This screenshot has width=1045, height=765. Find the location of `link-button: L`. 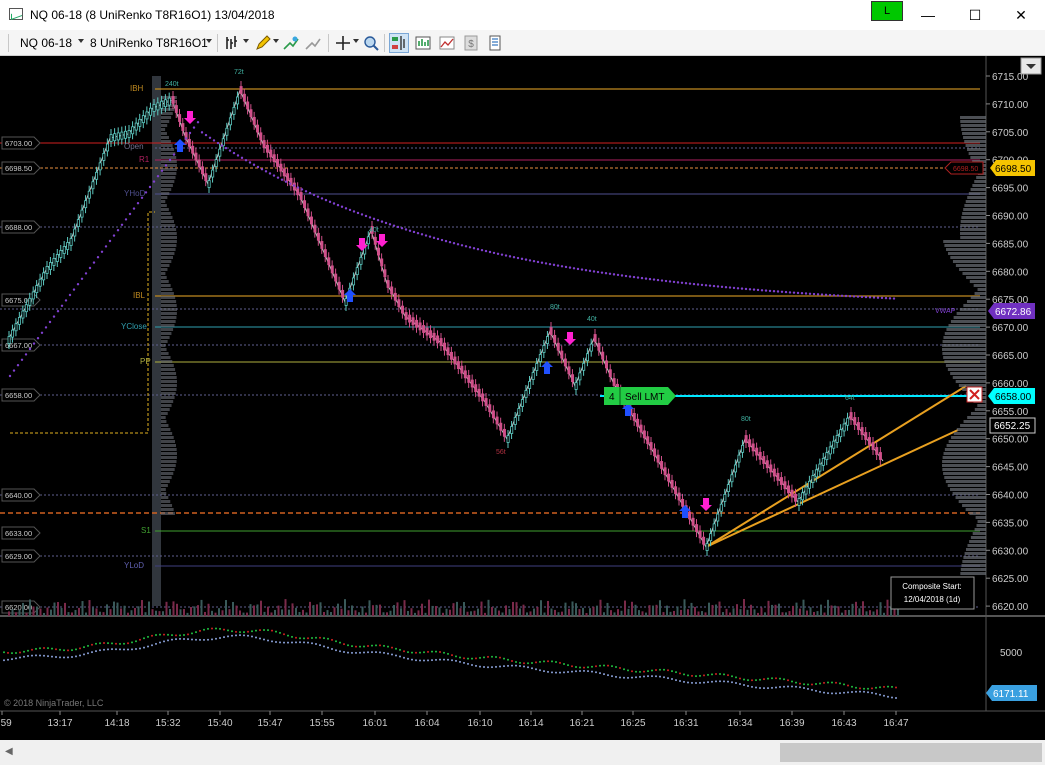

link-button: L is located at coordinates (887, 11).